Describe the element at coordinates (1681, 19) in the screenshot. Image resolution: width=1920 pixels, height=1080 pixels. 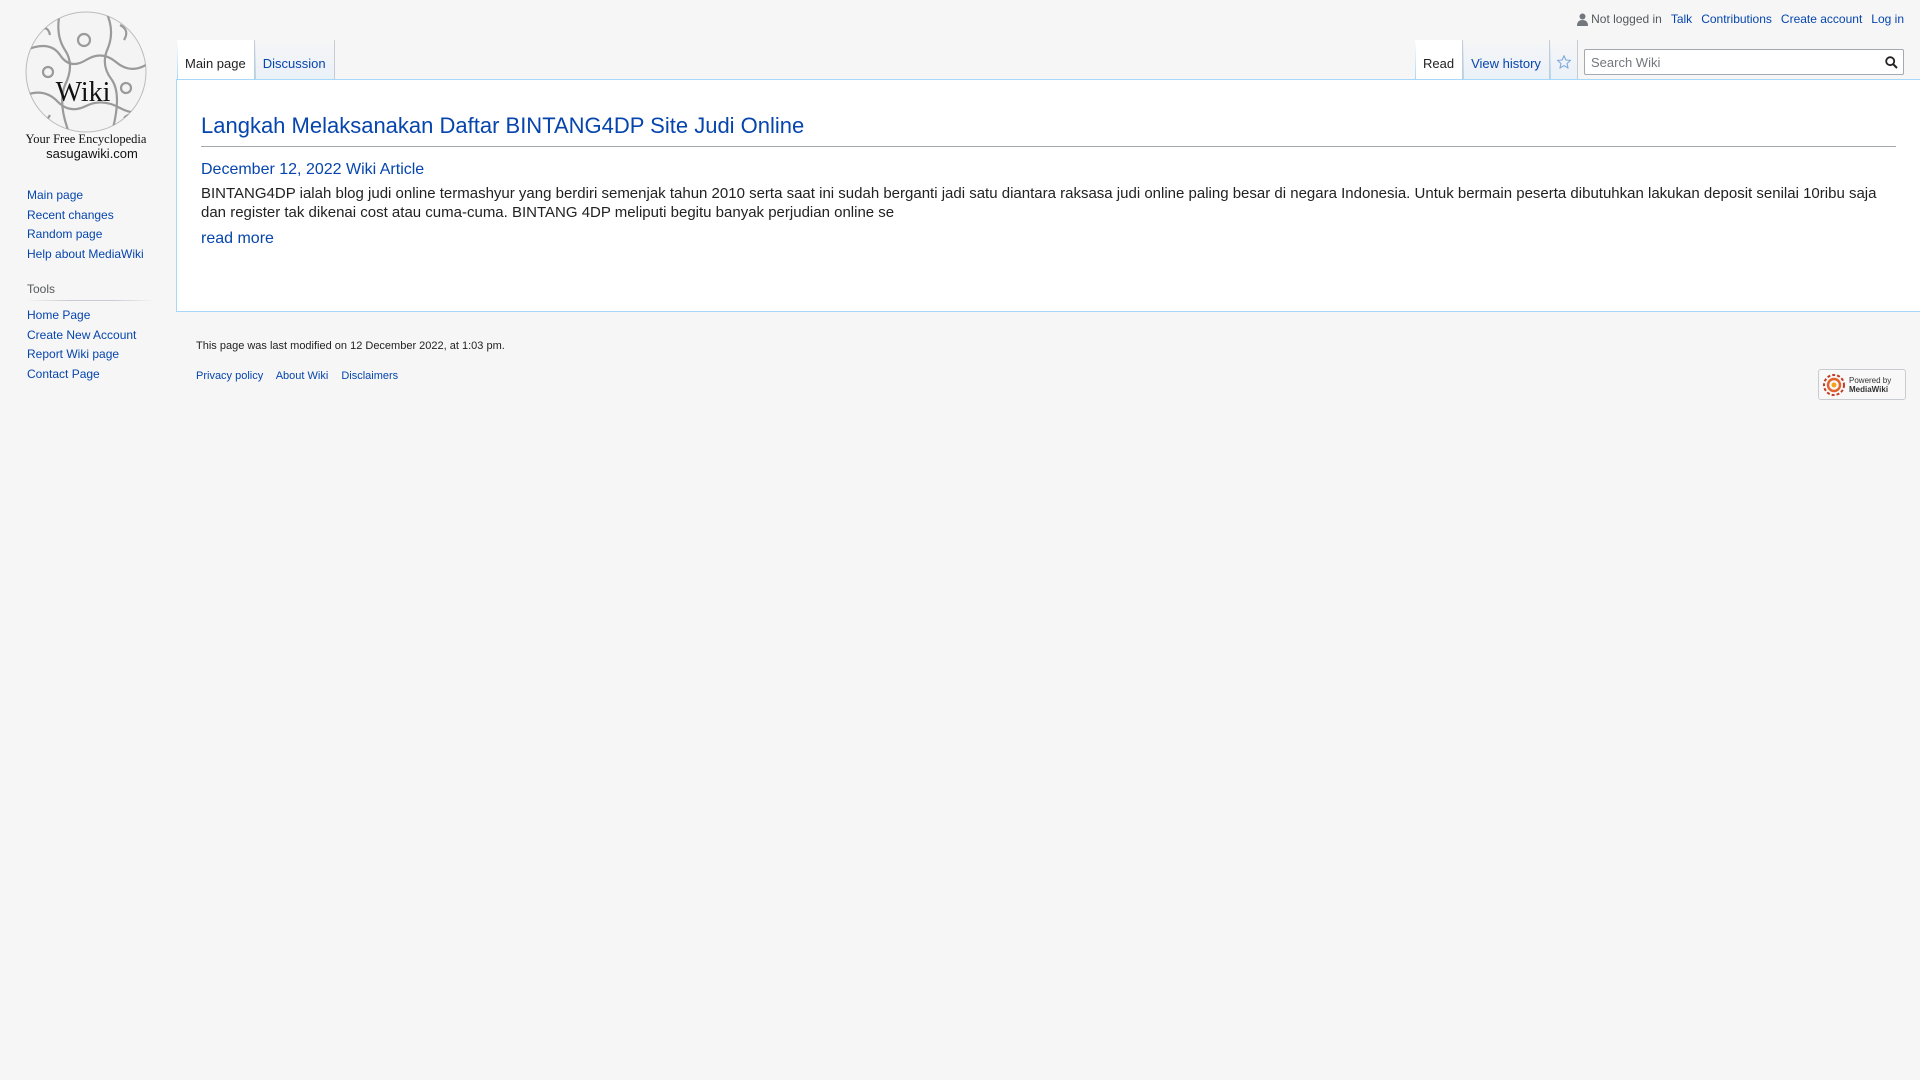
I see `talk-link: Talk` at that location.